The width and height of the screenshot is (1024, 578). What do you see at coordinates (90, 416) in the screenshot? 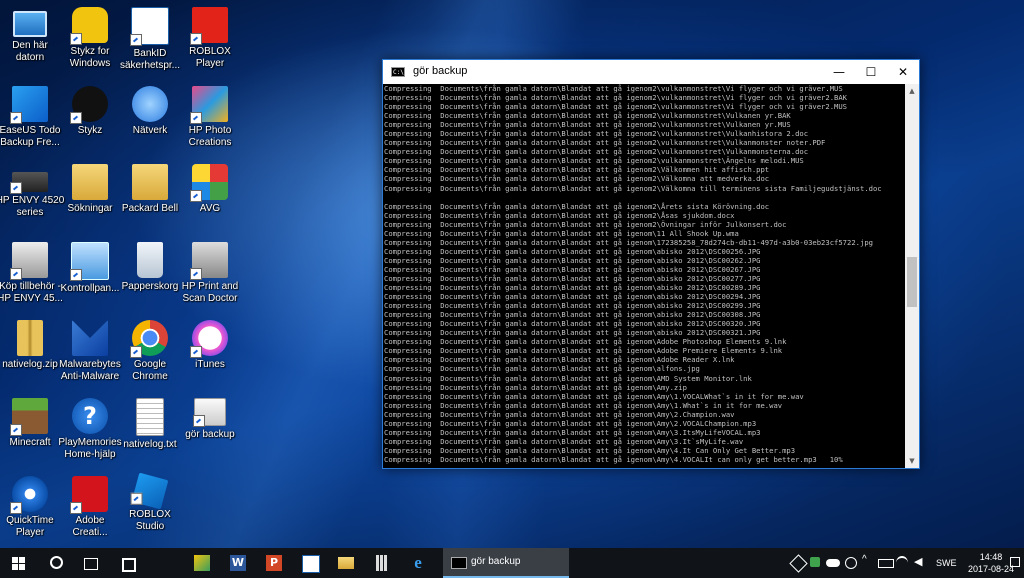
I see `help-icon: ?` at bounding box center [90, 416].